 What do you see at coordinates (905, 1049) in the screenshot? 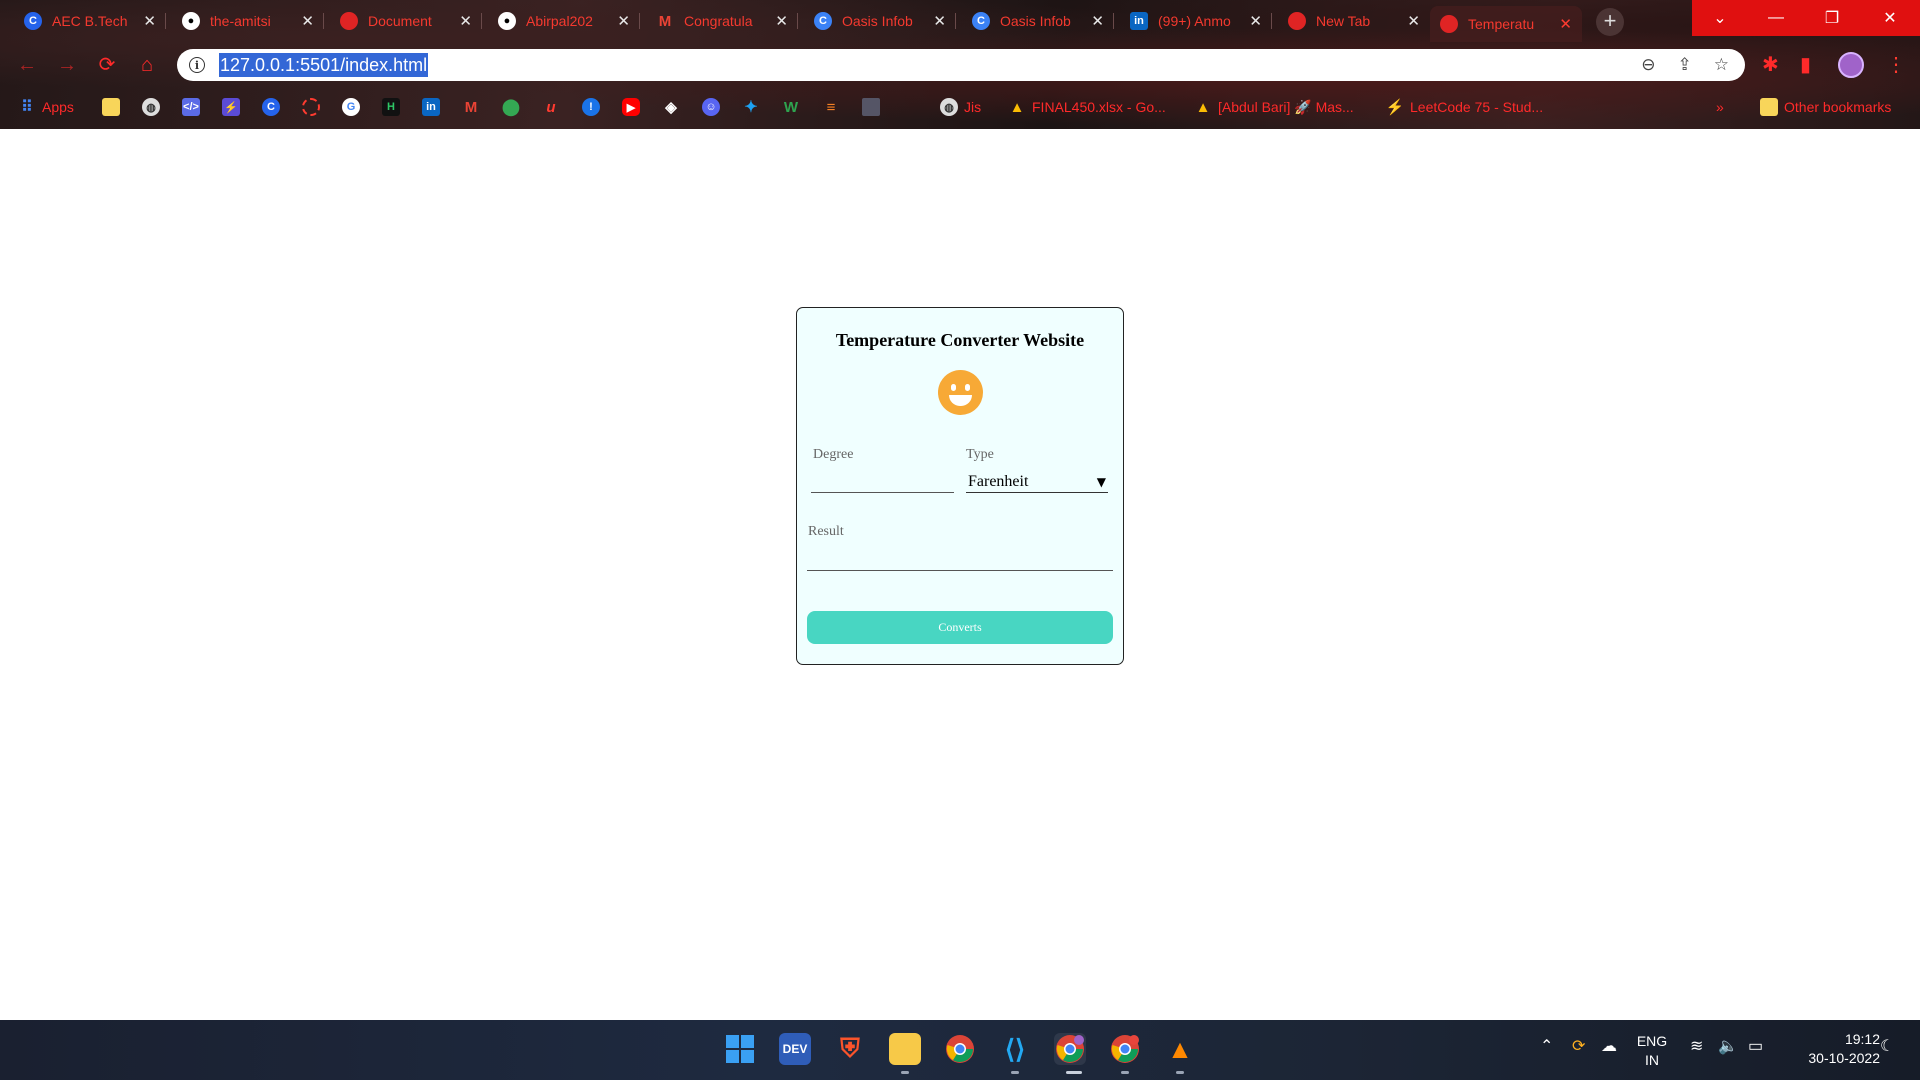
I see `file-explorer-icon` at bounding box center [905, 1049].